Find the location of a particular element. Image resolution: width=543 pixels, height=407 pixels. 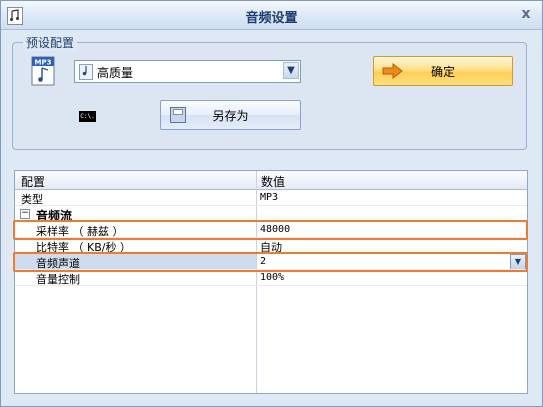

property-value: 100% is located at coordinates (272, 277).